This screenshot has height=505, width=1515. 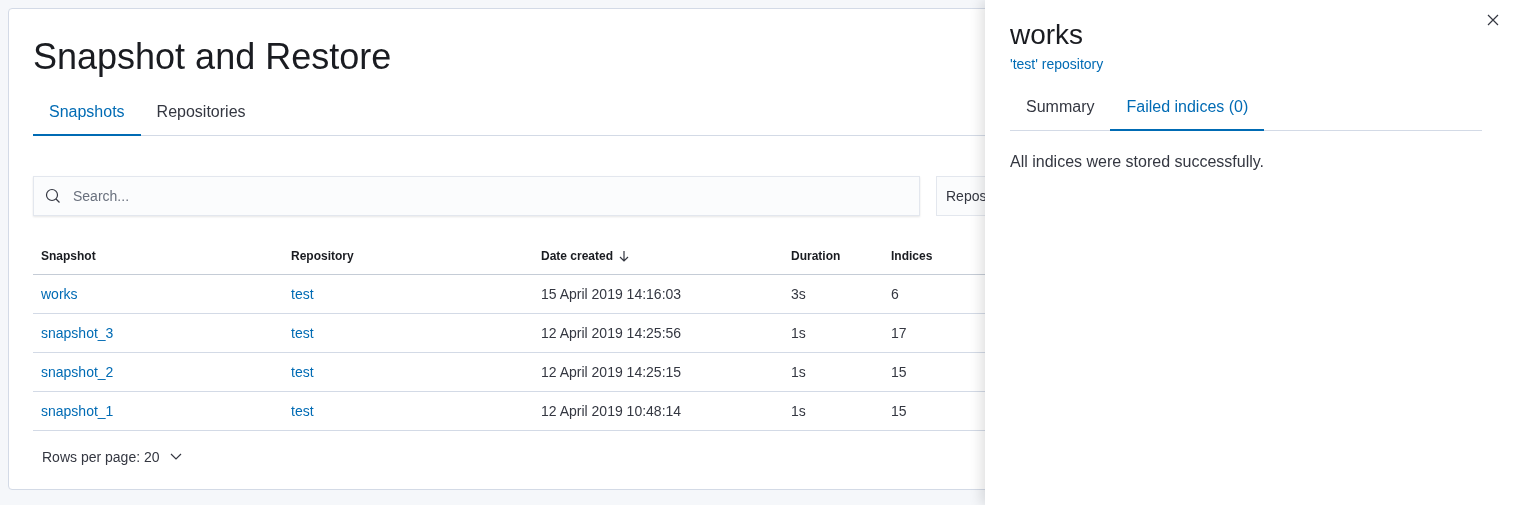 I want to click on tab: Summary, so click(x=1060, y=108).